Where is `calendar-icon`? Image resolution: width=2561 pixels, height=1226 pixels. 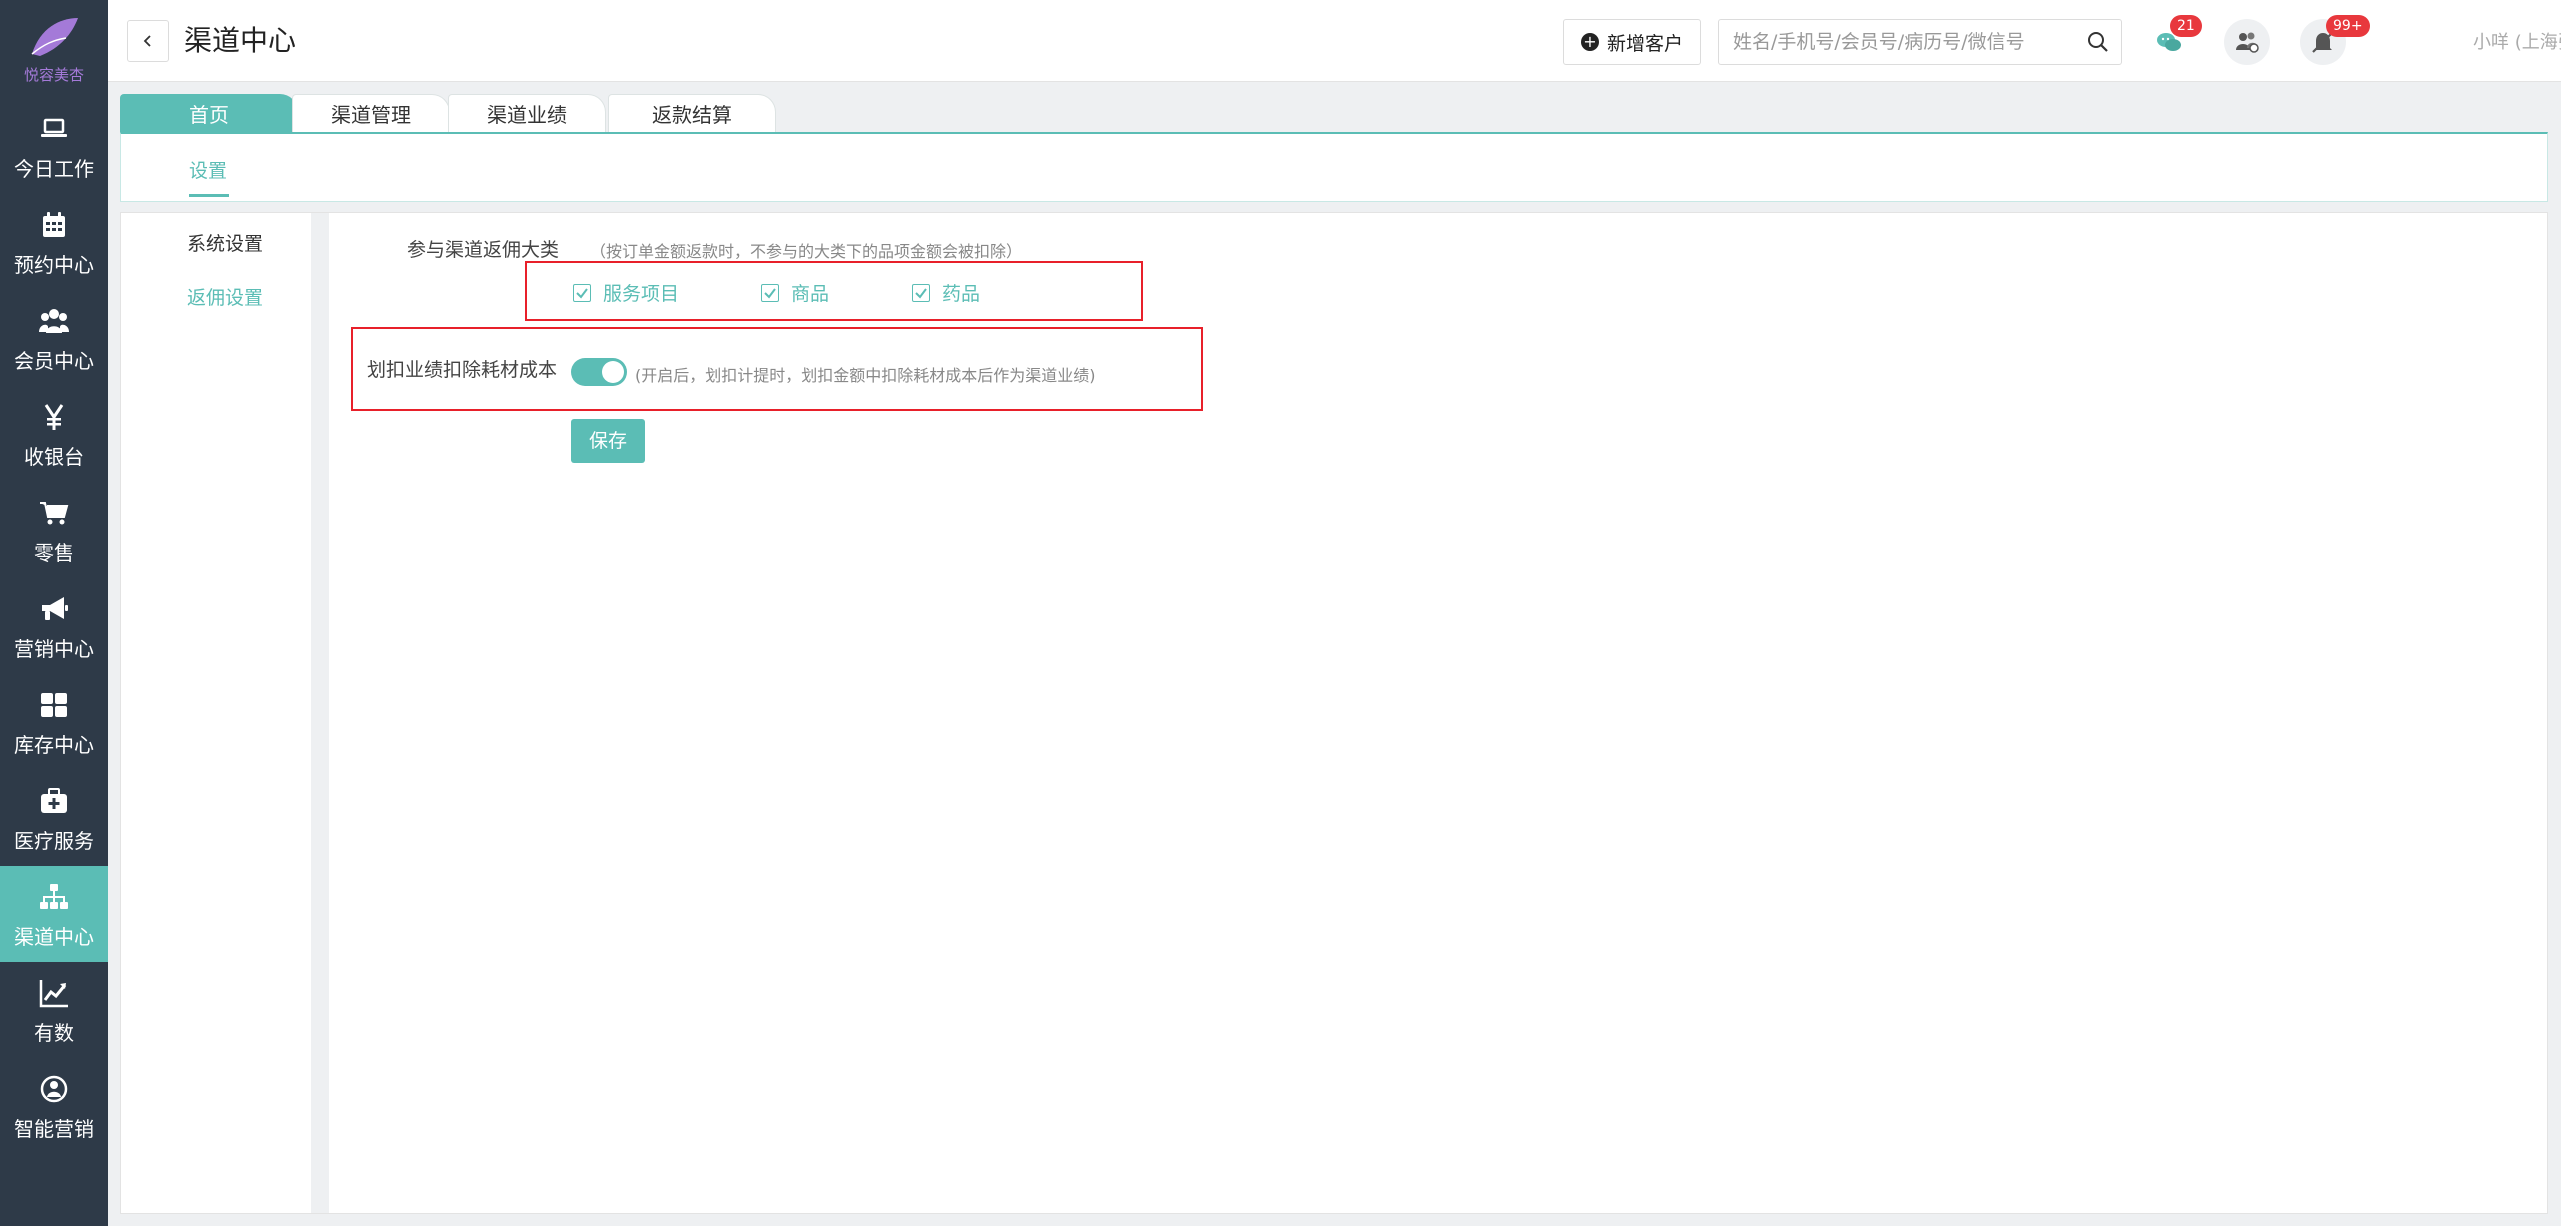 calendar-icon is located at coordinates (54, 225).